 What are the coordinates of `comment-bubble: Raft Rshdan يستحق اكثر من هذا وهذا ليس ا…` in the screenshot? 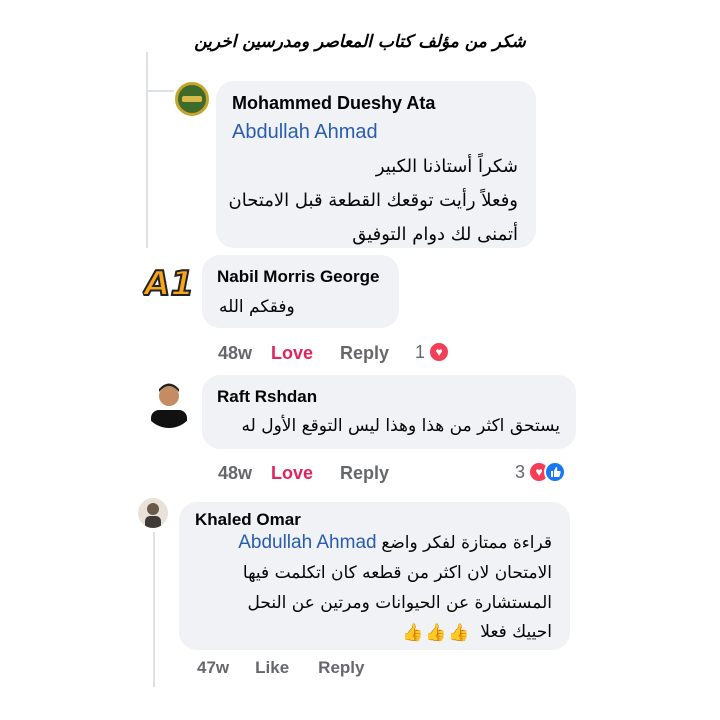 It's located at (389, 412).